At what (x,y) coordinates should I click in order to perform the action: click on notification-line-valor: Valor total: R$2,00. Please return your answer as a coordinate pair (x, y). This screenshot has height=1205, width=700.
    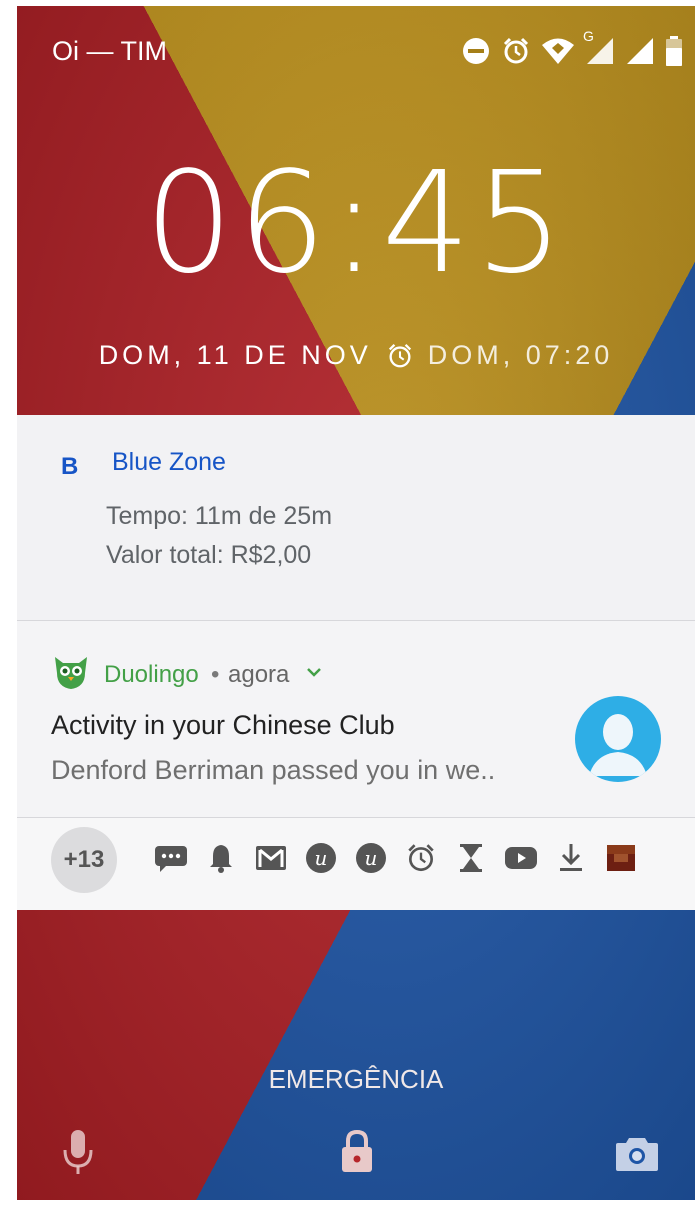
    Looking at the image, I should click on (209, 555).